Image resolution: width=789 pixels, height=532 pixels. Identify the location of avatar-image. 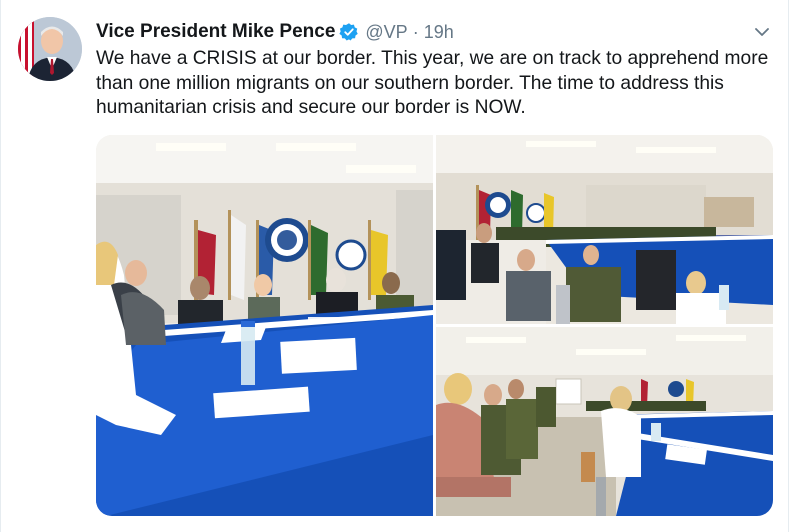
(50, 49).